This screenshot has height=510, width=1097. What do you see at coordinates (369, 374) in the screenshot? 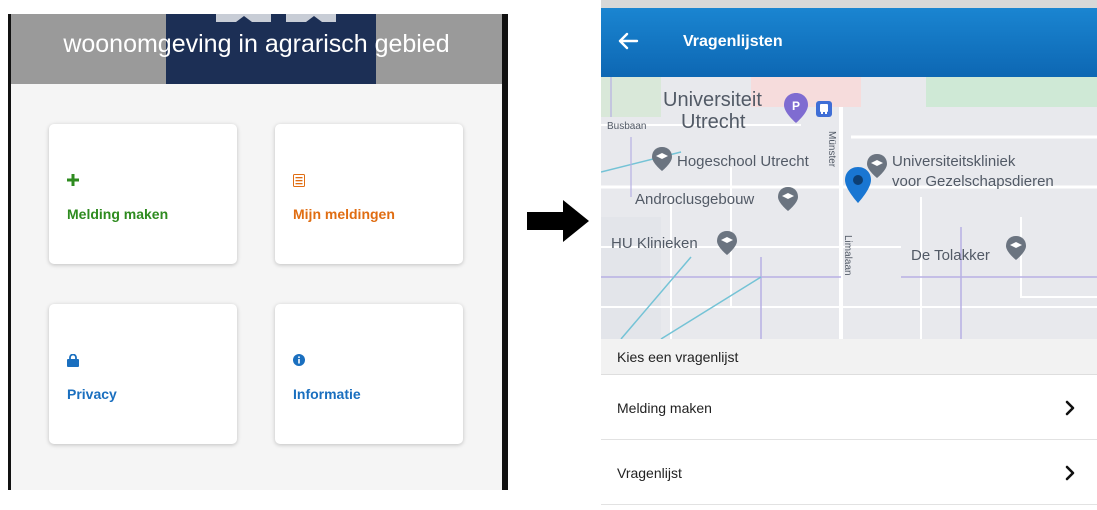
I see `tile-informatie: Informatie` at bounding box center [369, 374].